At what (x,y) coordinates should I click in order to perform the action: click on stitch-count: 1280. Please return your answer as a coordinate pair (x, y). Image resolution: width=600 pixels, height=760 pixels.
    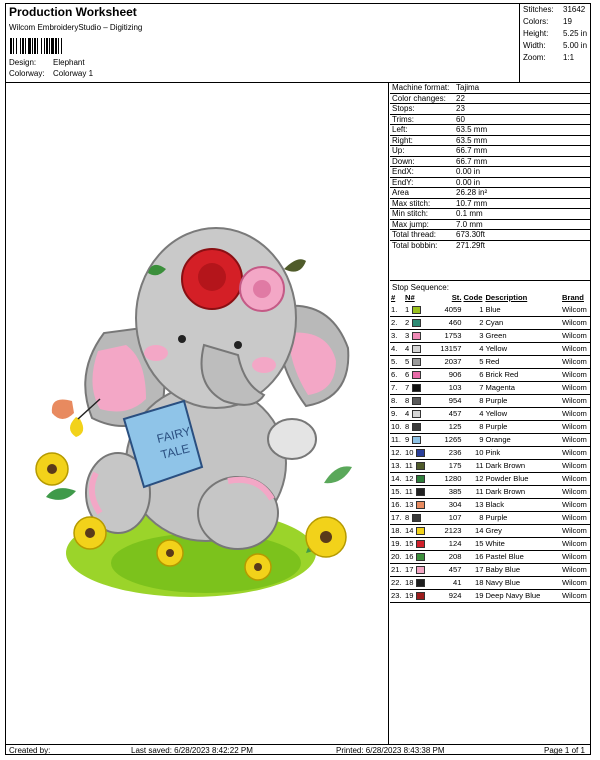
    Looking at the image, I should click on (444, 479).